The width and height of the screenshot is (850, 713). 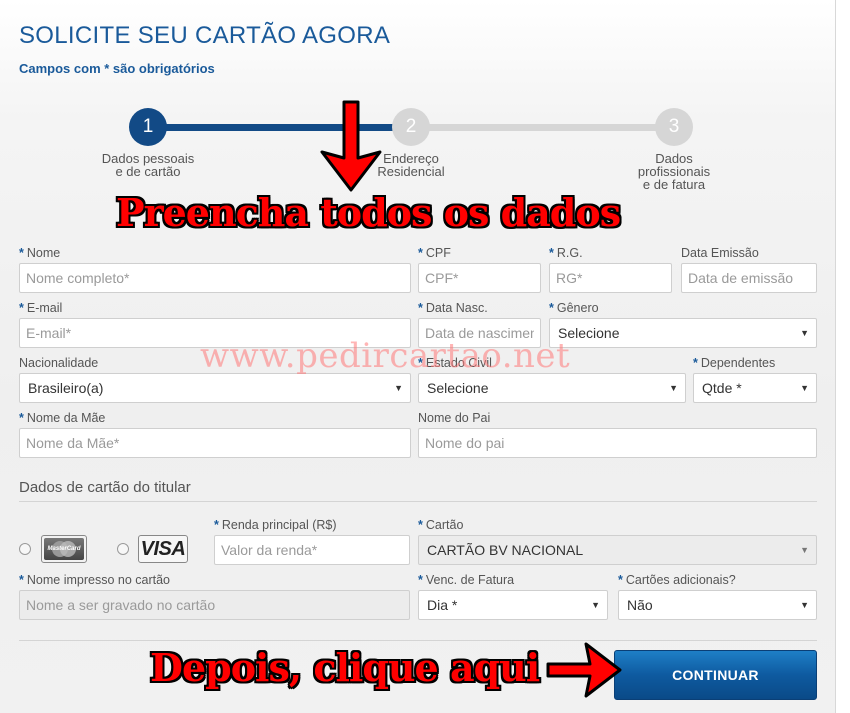 I want to click on venc-fatura-select: Dia * ▼, so click(x=513, y=605).